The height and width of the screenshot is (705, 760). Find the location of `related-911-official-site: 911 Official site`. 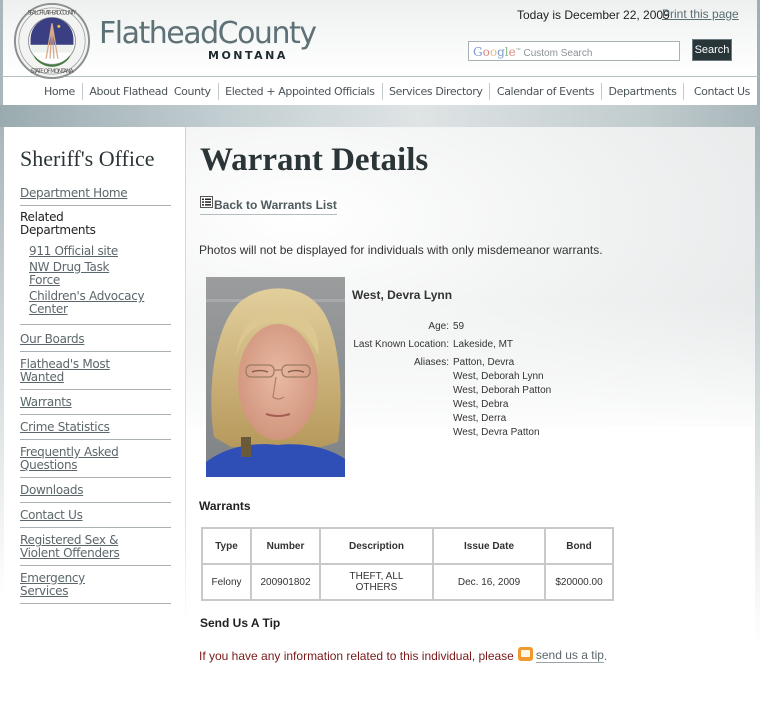

related-911-official-site: 911 Official site is located at coordinates (100, 251).